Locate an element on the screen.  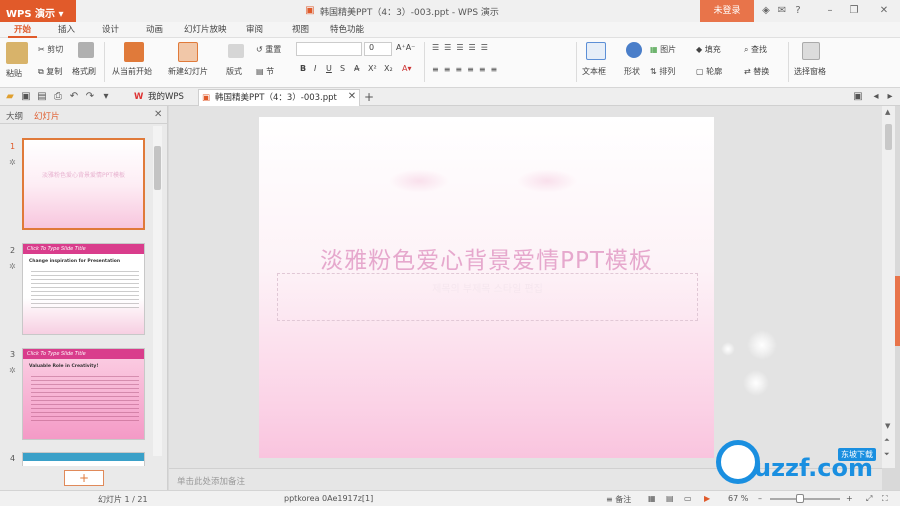
copy-button: ⧉ 复制 is located at coordinates (50, 71).